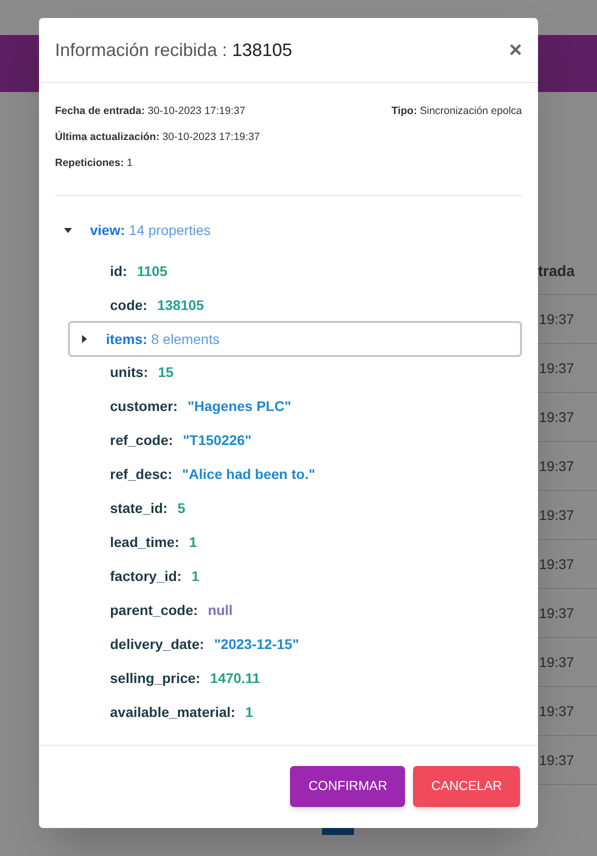 The image size is (597, 856). I want to click on tree-property: customer: "Hagenes PLC", so click(201, 406).